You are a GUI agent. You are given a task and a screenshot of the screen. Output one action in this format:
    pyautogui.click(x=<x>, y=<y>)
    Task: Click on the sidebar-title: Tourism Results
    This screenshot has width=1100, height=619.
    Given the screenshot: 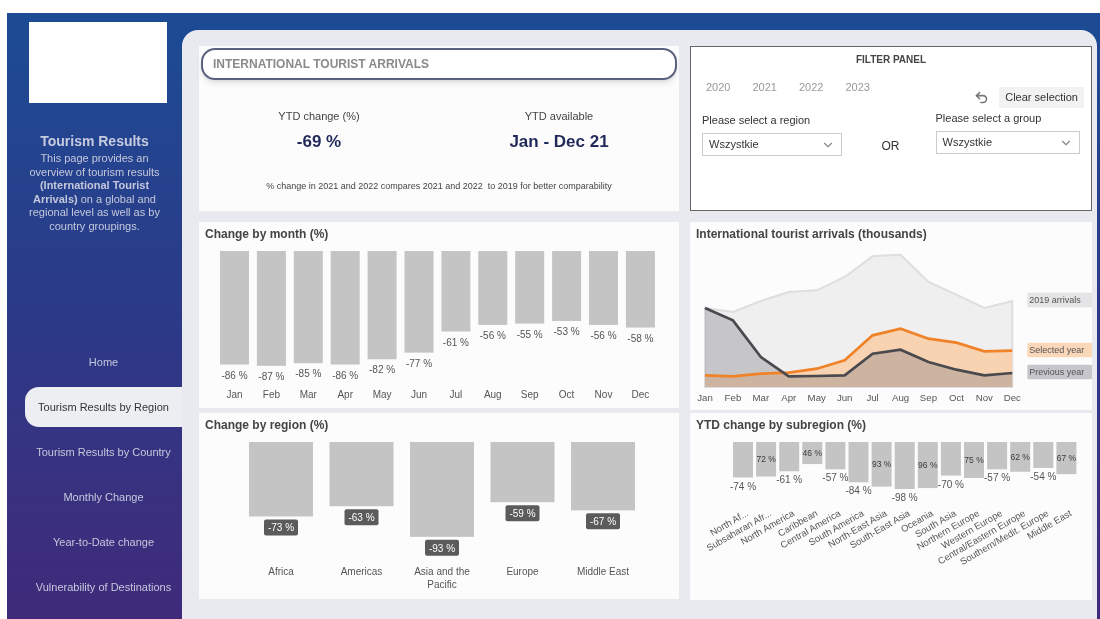 What is the action you would take?
    pyautogui.click(x=94, y=141)
    